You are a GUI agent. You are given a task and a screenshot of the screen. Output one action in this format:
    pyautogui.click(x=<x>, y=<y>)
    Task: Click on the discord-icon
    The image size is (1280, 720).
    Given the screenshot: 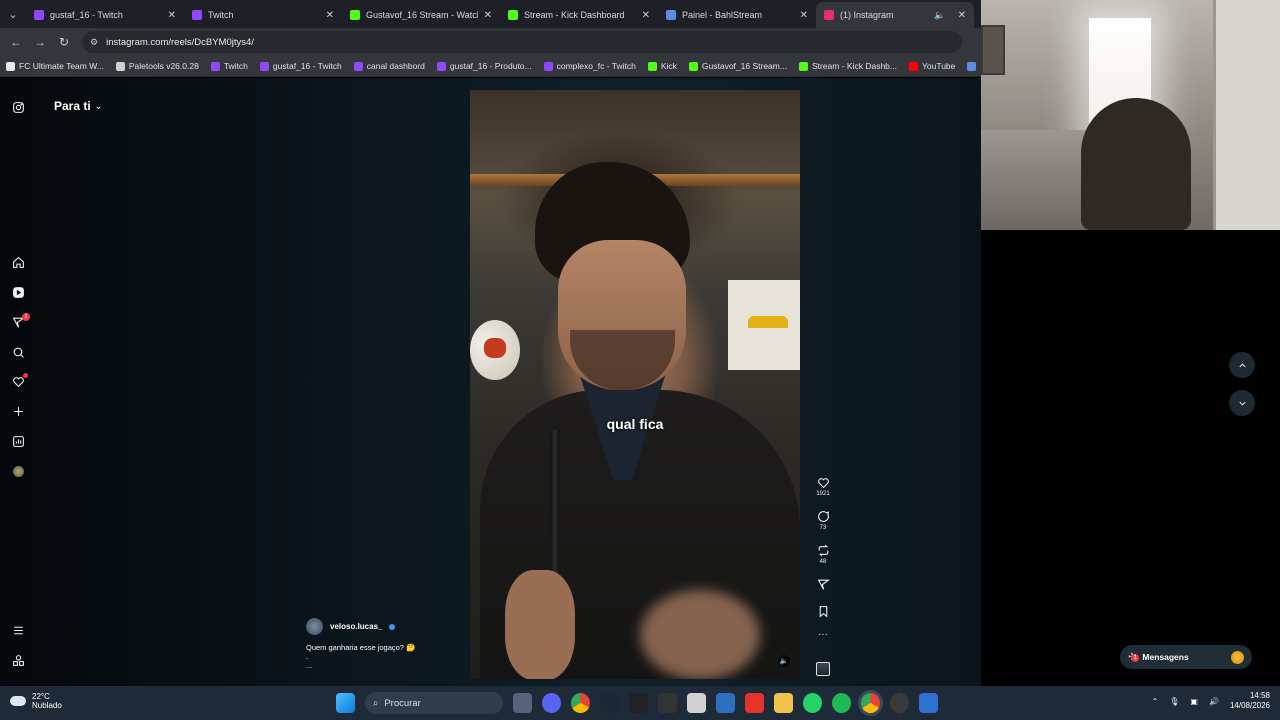 What is the action you would take?
    pyautogui.click(x=551, y=703)
    